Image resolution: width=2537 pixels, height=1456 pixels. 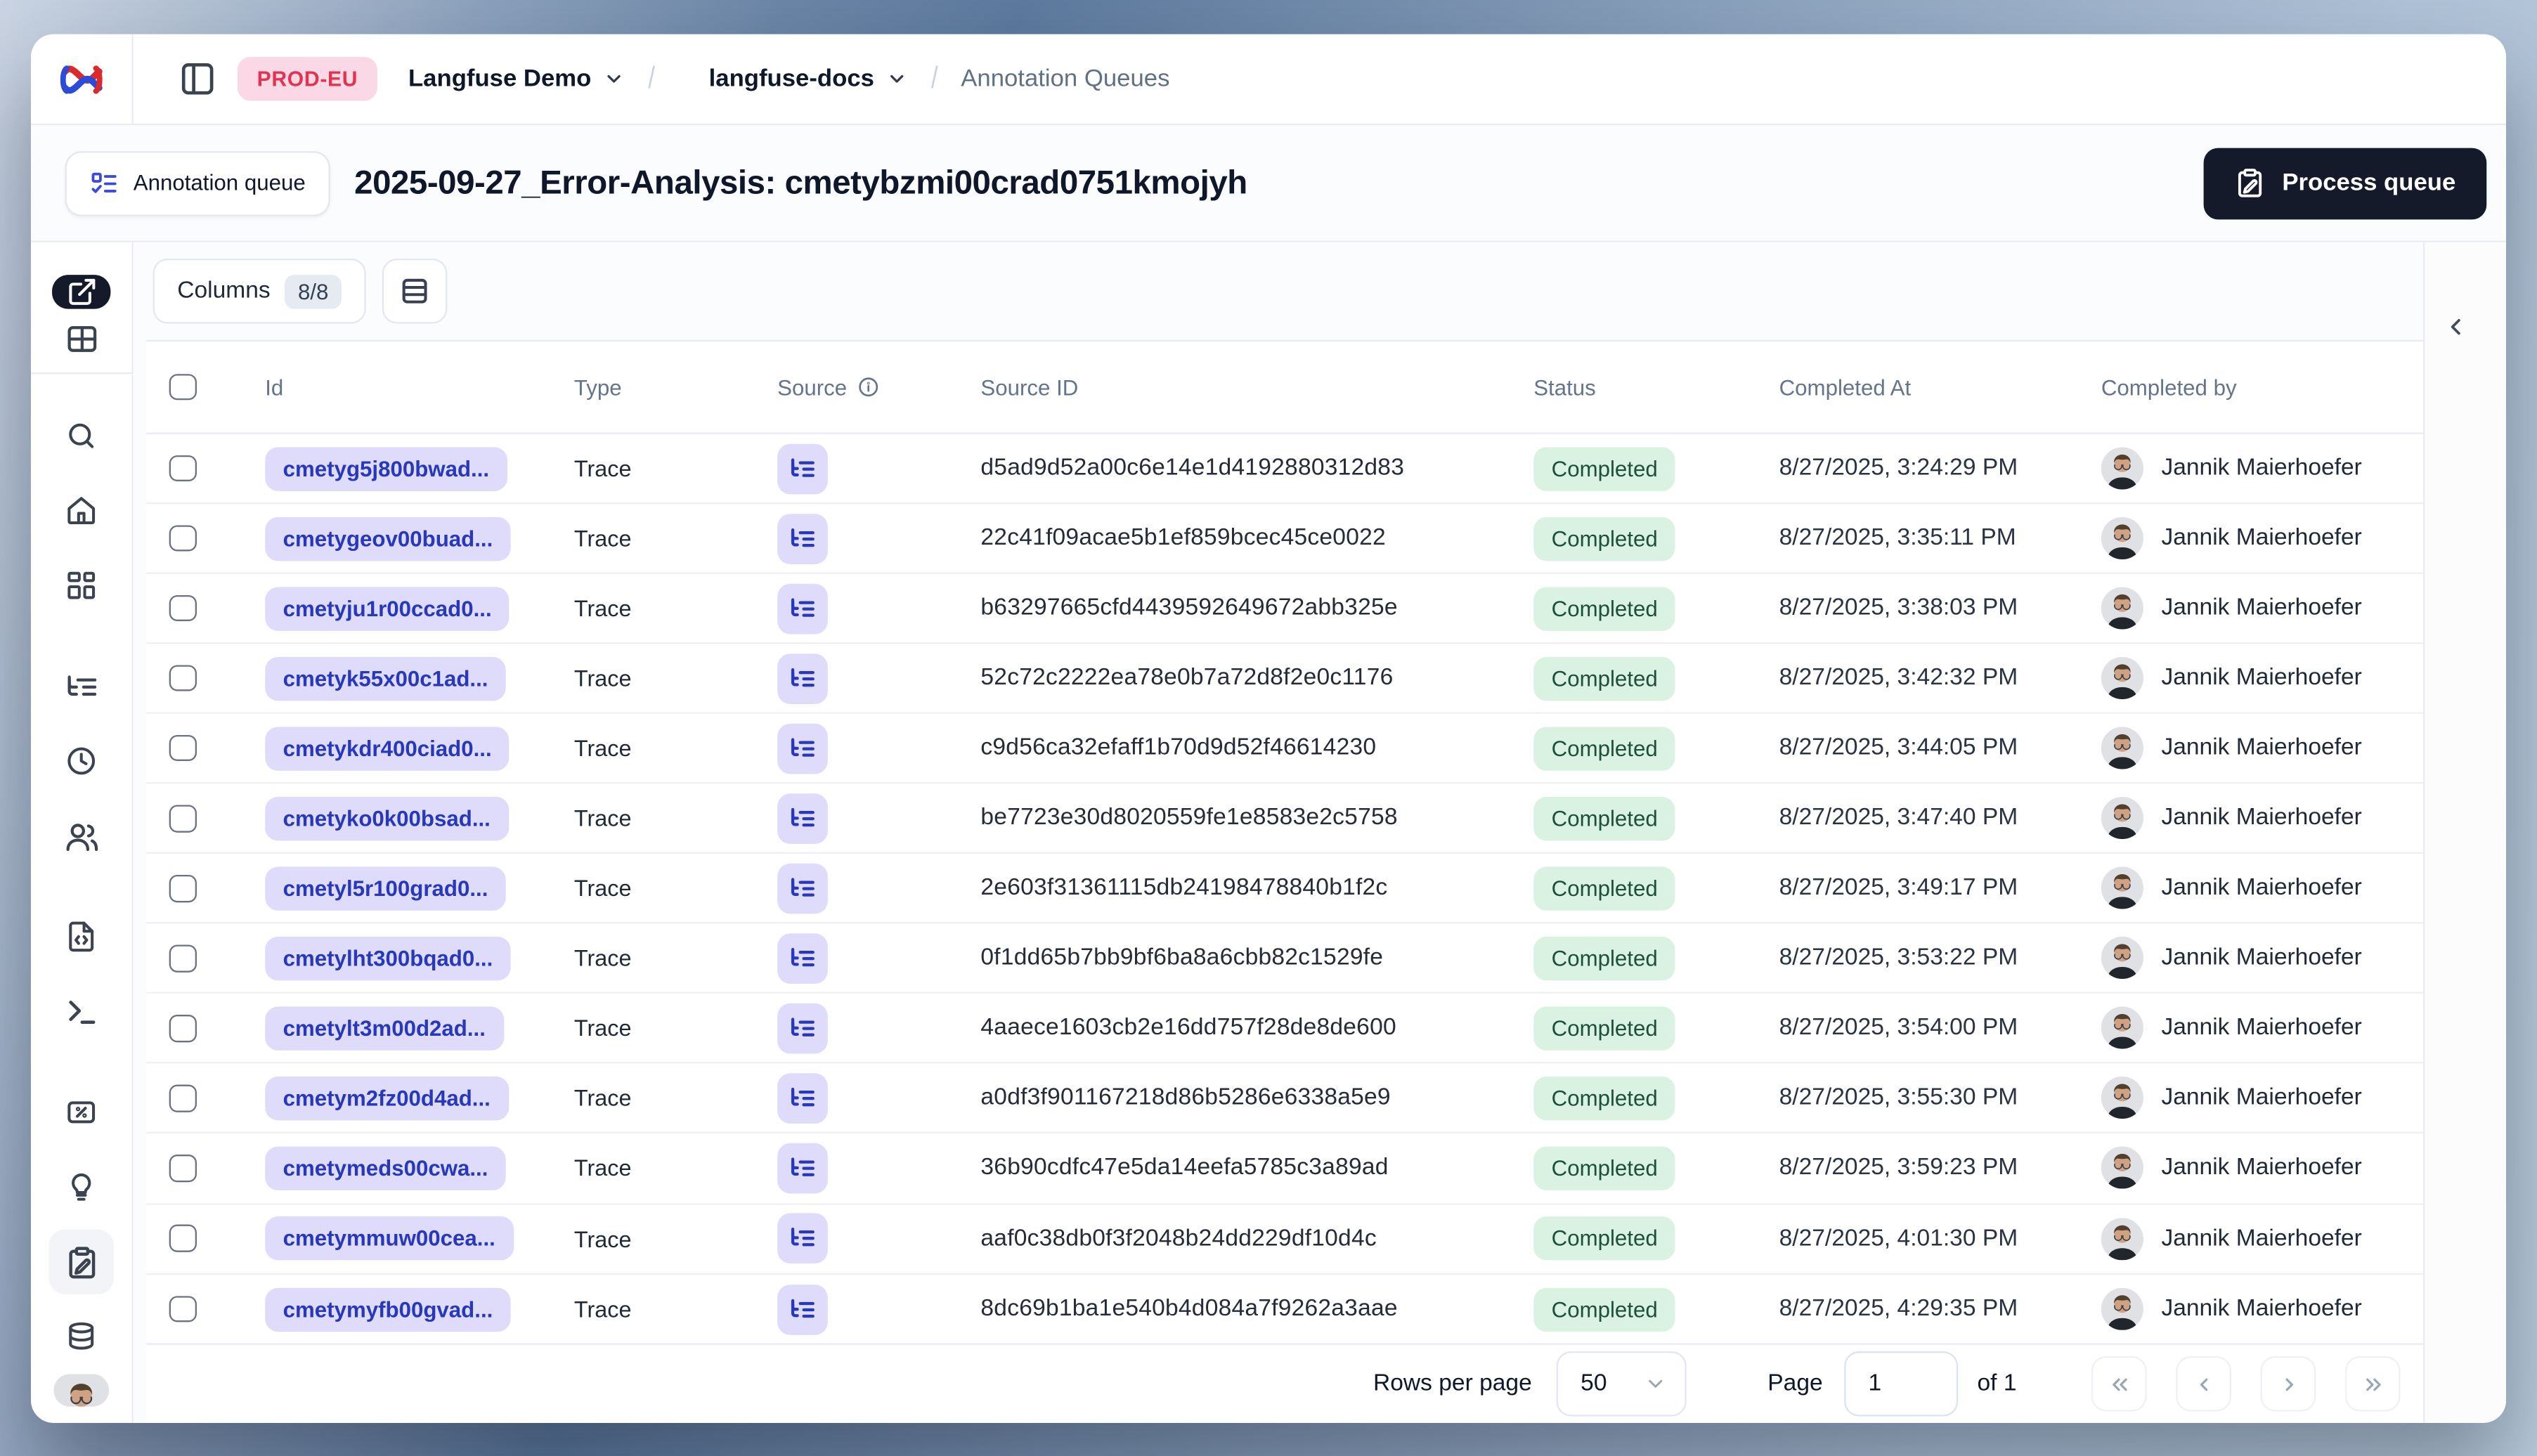 I want to click on sidebar-item-tracing, so click(x=81, y=687).